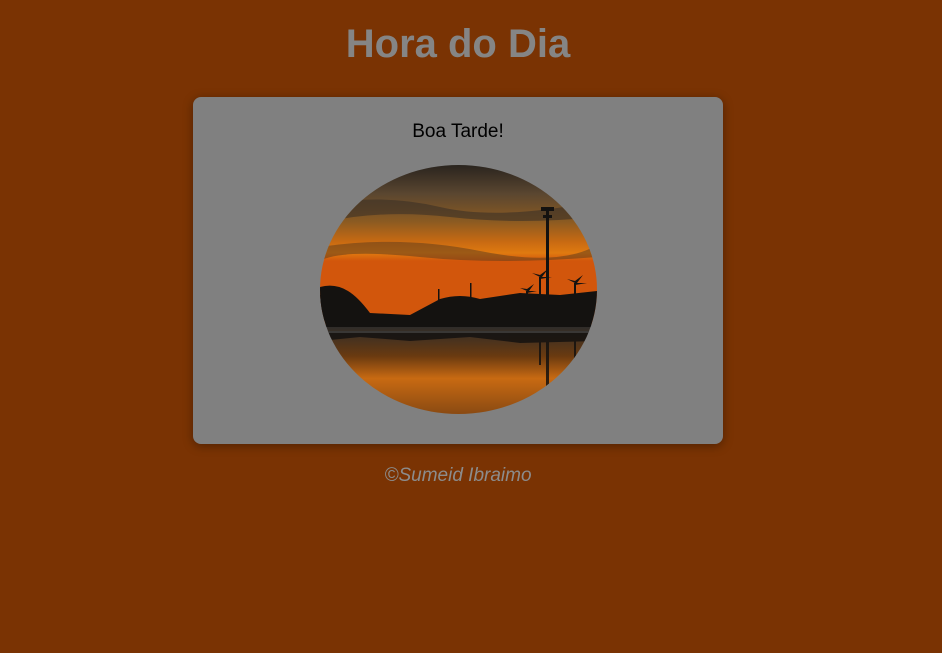 Image resolution: width=942 pixels, height=653 pixels. I want to click on footer-credit: ©Sumeid Ibraimo, so click(458, 475).